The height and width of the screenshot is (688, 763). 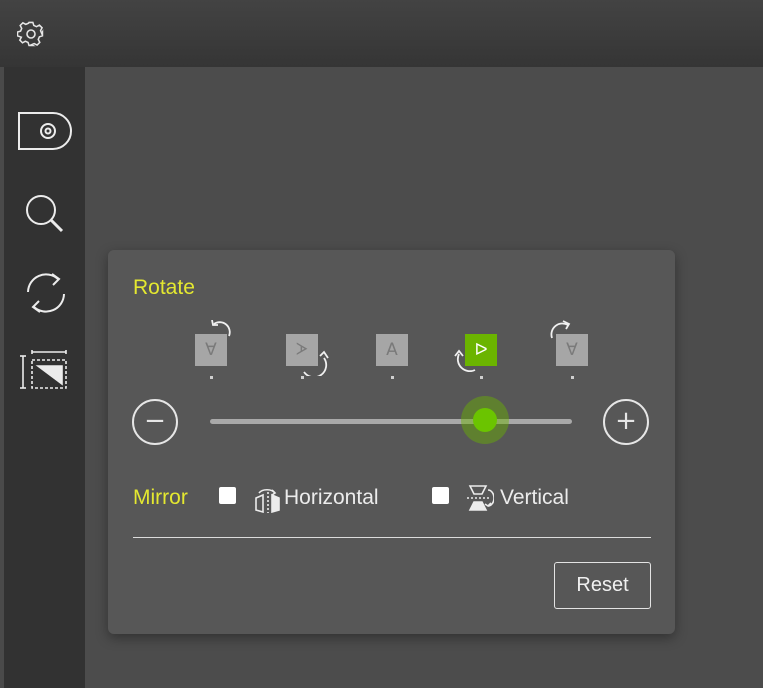 I want to click on rotate-slider-thumb, so click(x=485, y=420).